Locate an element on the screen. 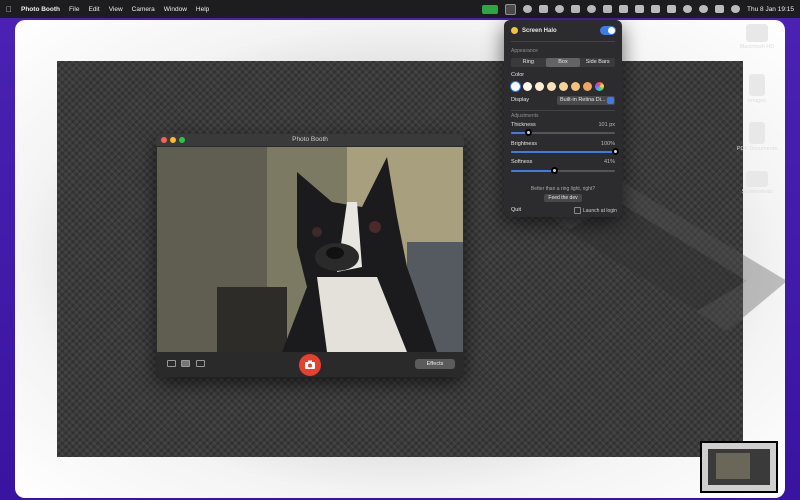 This screenshot has height=500, width=800. desktop-icon-label: Screenshots is located at coordinates (757, 192).